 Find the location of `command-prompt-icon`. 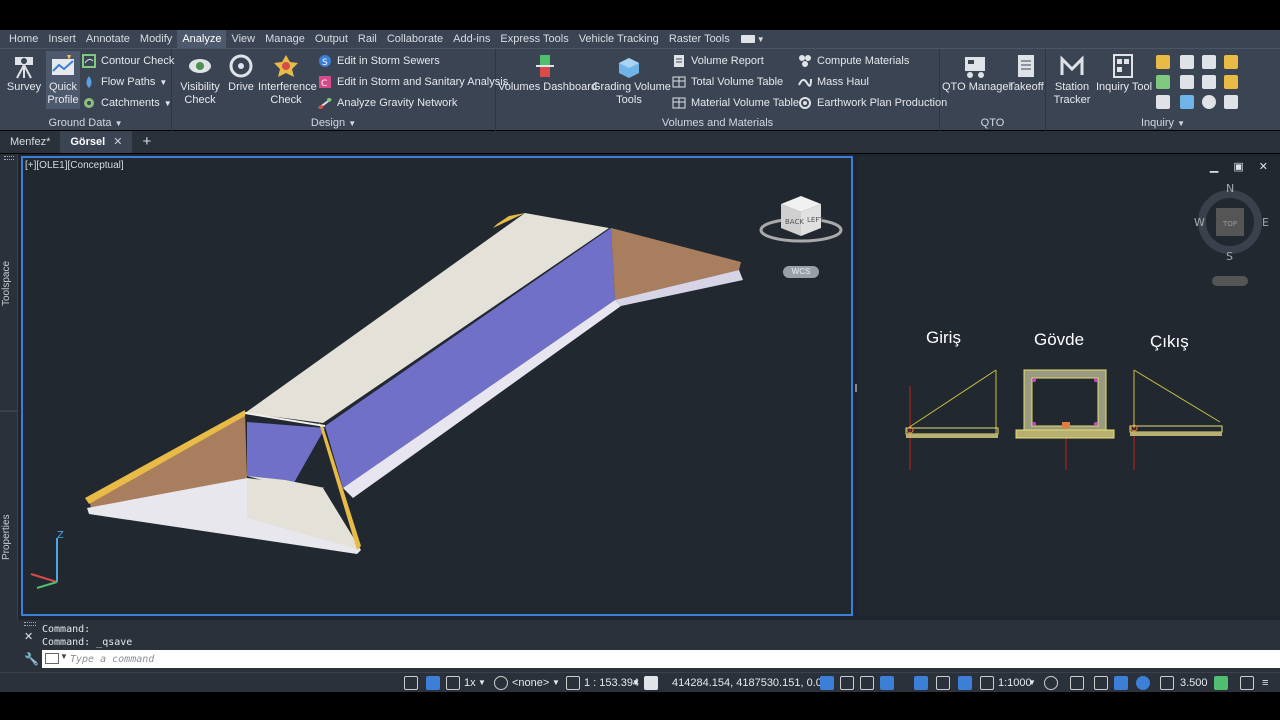

command-prompt-icon is located at coordinates (52, 658).